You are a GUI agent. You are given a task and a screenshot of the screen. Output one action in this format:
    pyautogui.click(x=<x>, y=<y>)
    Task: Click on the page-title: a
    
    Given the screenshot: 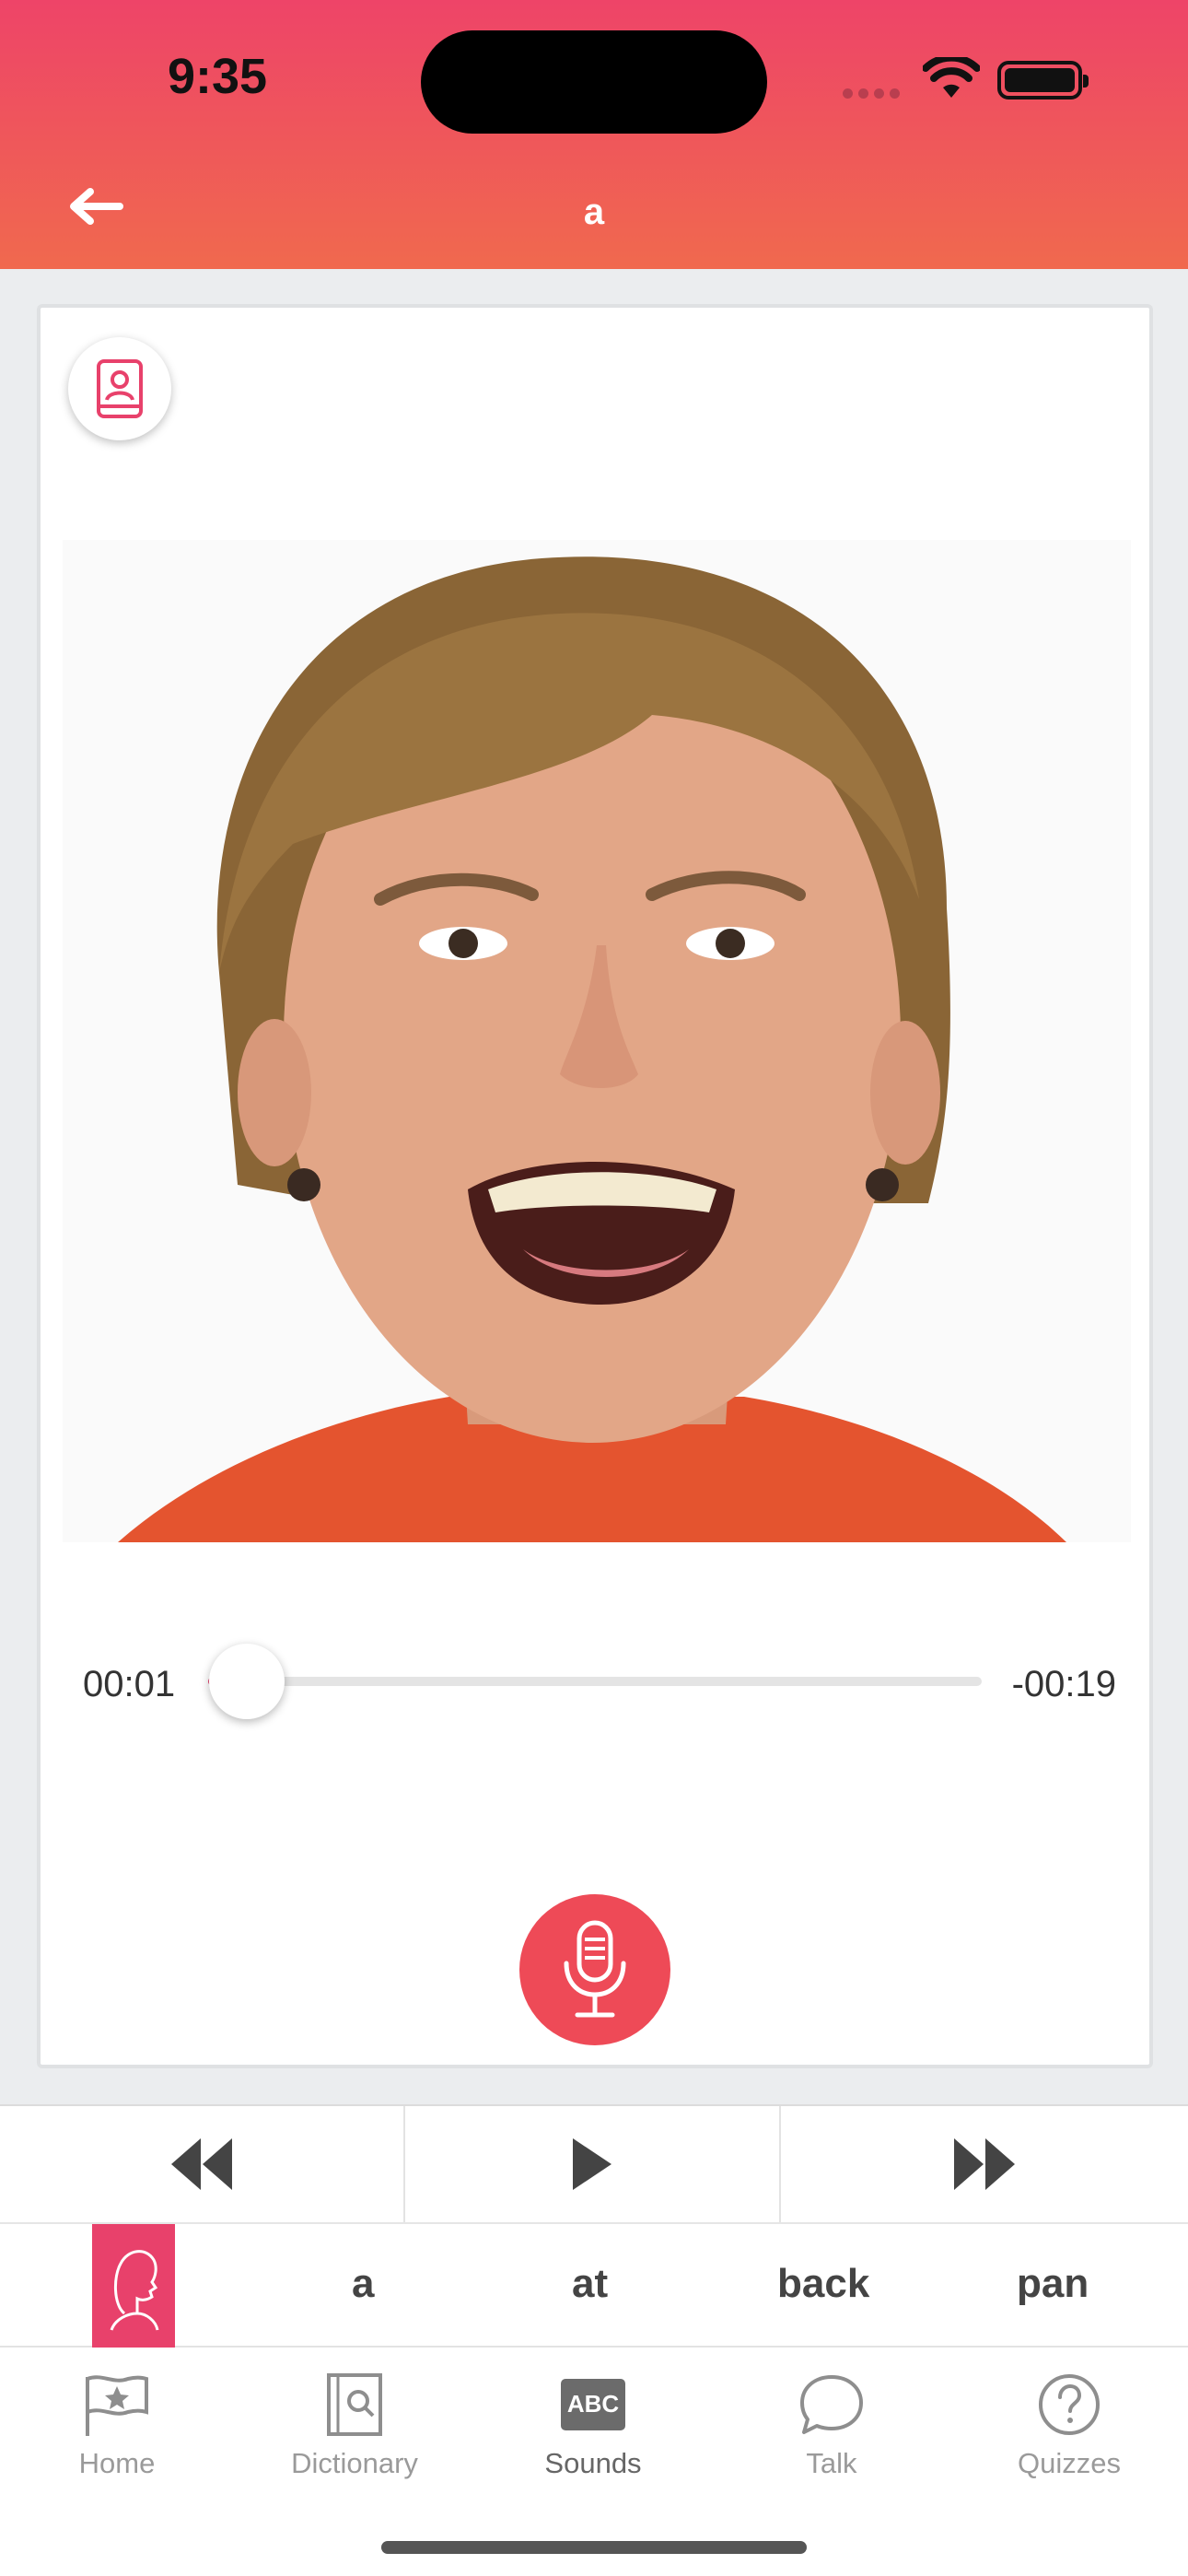 What is the action you would take?
    pyautogui.click(x=594, y=212)
    